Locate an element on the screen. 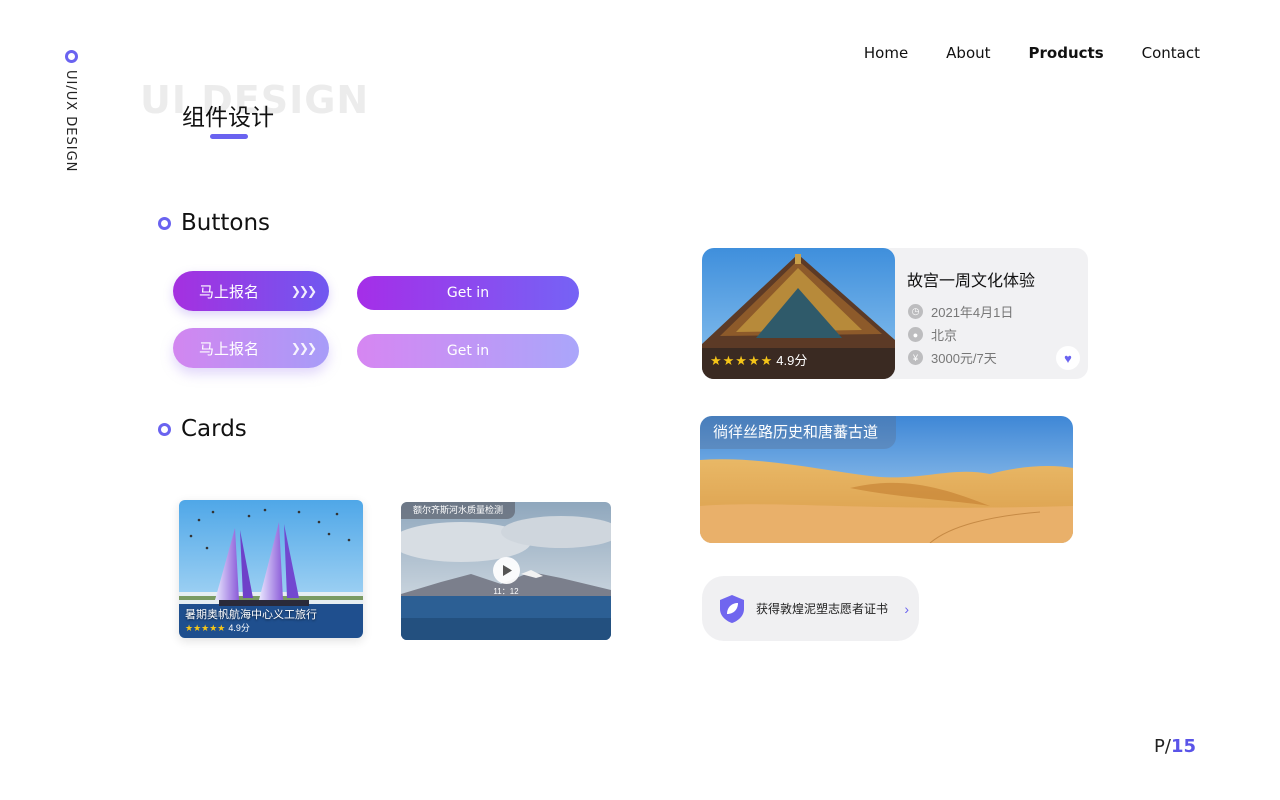 This screenshot has height=800, width=1280. get-in-button-light-label: Get in is located at coordinates (468, 351).